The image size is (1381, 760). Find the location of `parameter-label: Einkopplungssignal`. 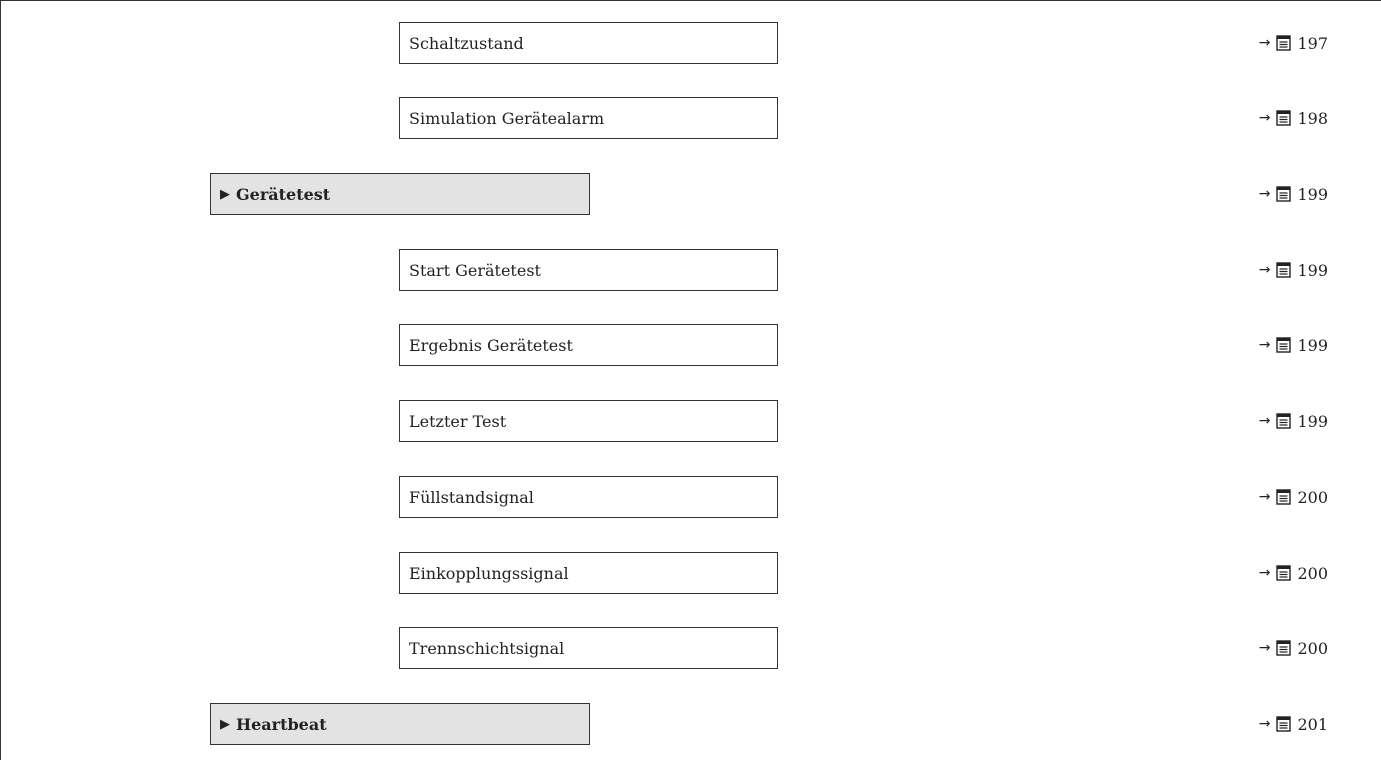

parameter-label: Einkopplungssignal is located at coordinates (489, 573).